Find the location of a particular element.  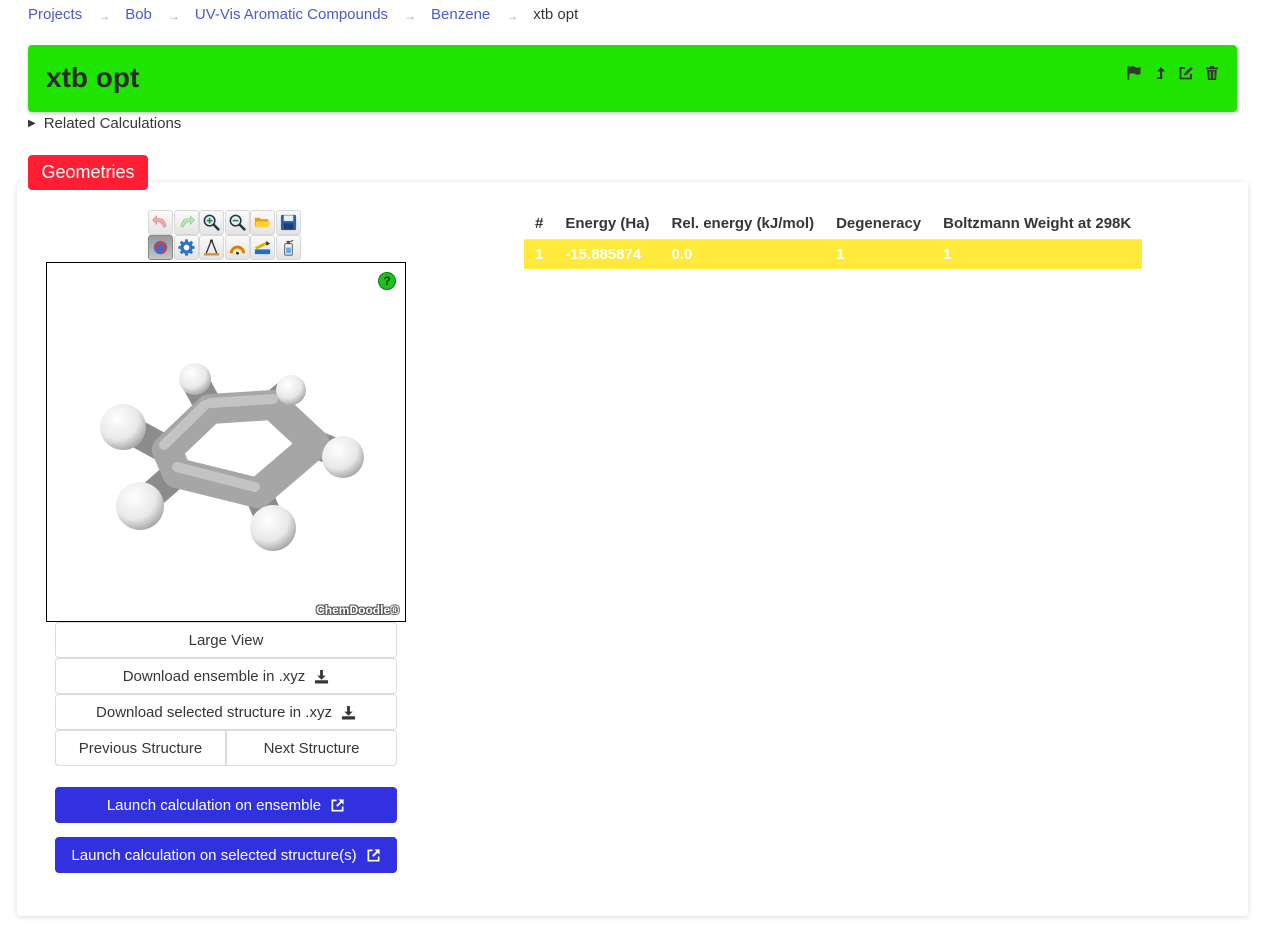

viewer-toolbar is located at coordinates (225, 235).